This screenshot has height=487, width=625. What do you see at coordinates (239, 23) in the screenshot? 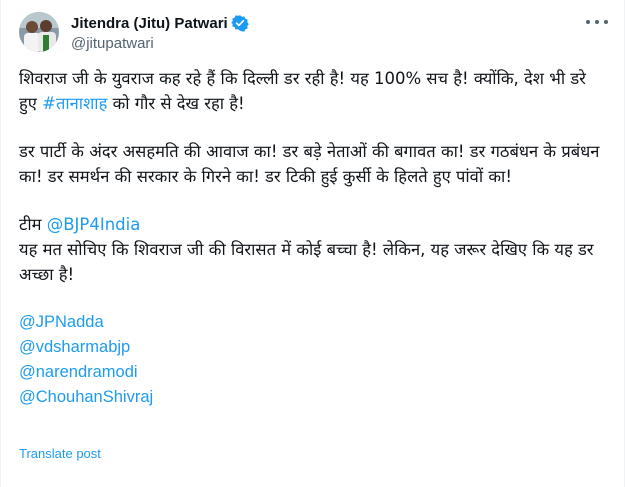
I see `verified-badge-icon` at bounding box center [239, 23].